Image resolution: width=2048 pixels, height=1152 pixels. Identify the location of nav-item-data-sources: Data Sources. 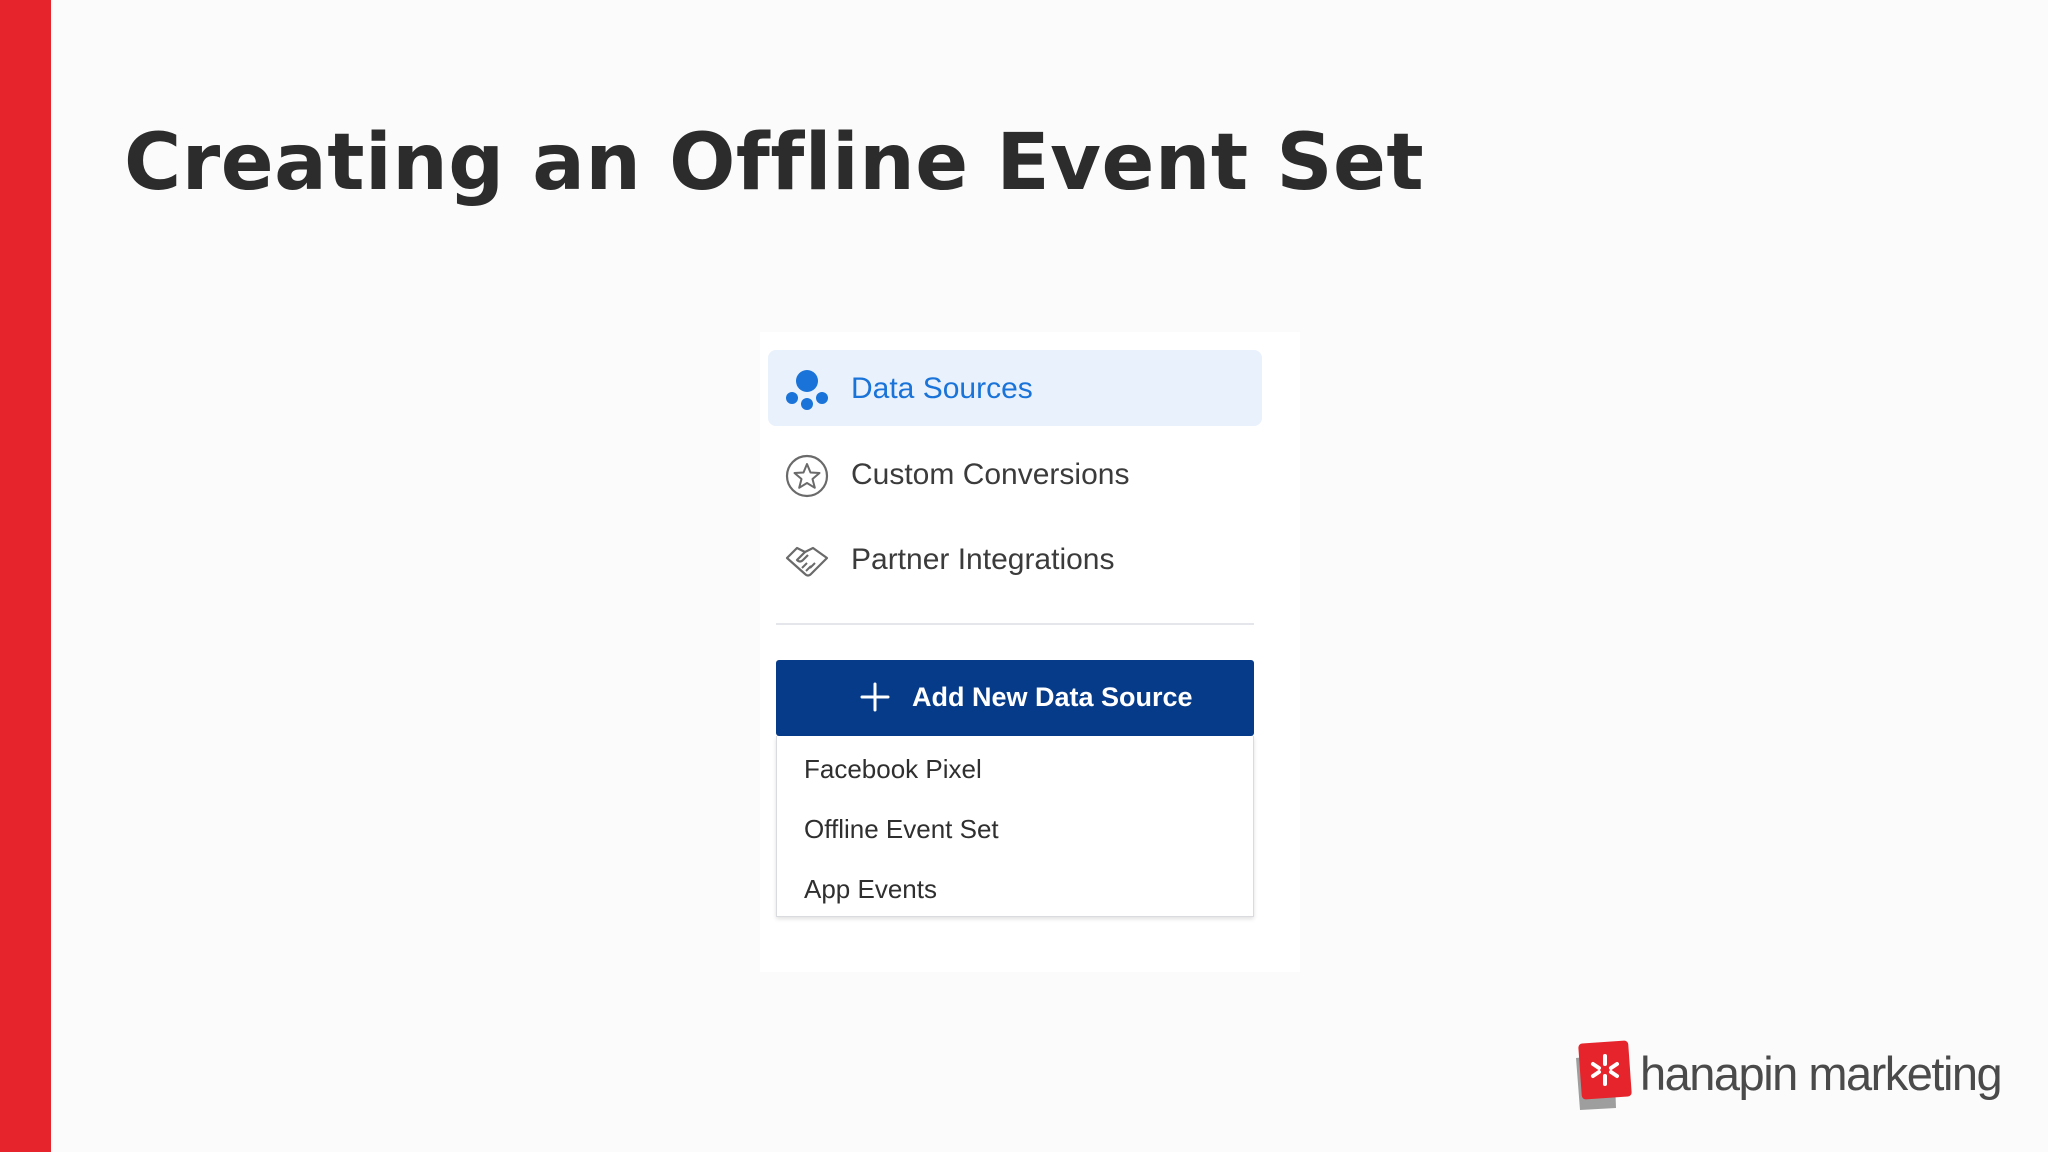
(1015, 388).